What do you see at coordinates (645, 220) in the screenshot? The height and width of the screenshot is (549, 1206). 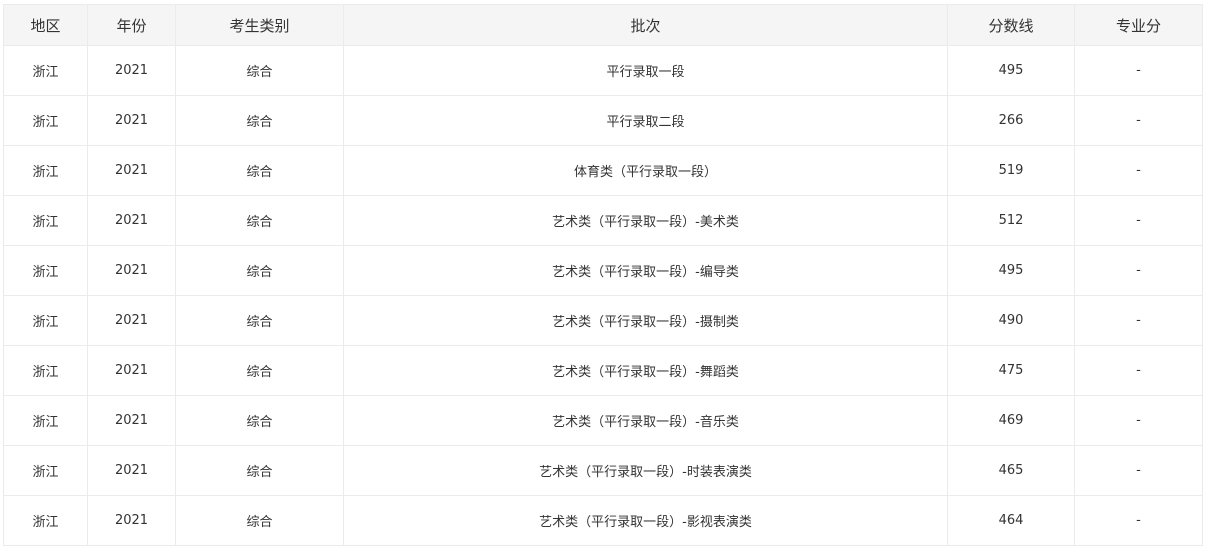 I see `cell-batch: 艺术类（平行录取一段）-美术类` at bounding box center [645, 220].